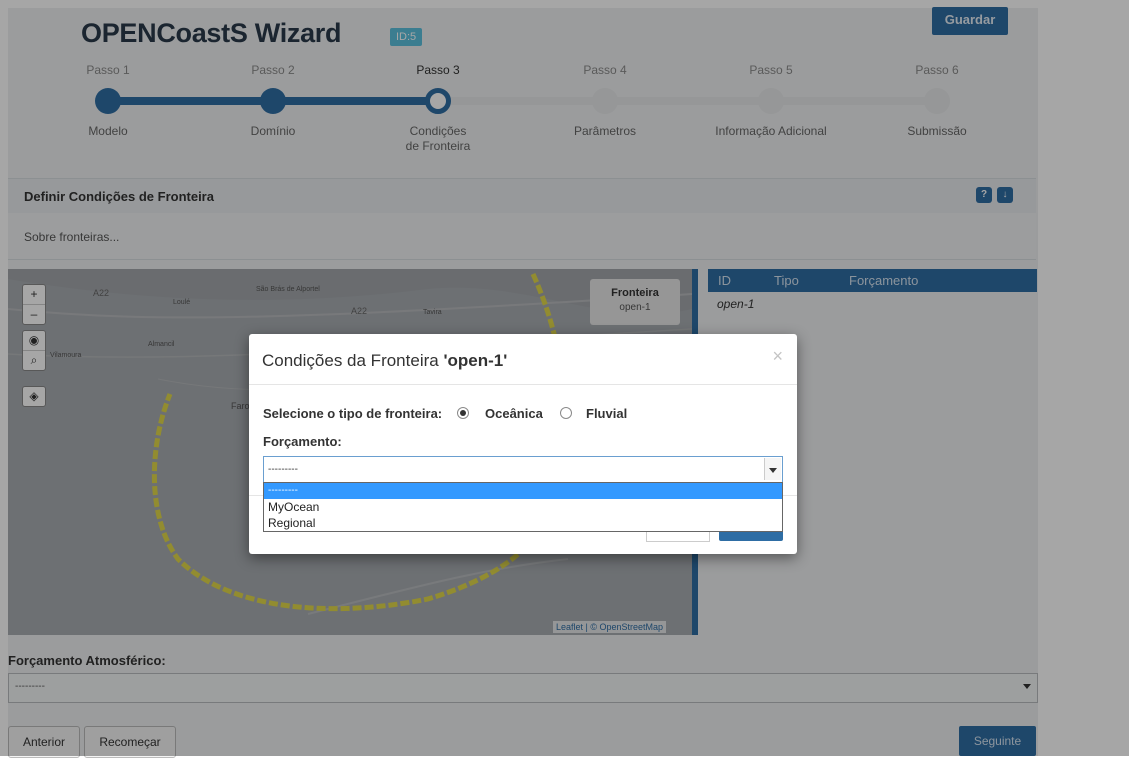 The width and height of the screenshot is (1129, 758). Describe the element at coordinates (353, 360) in the screenshot. I see `modal-title-prefix: Condições da Fronteira` at that location.